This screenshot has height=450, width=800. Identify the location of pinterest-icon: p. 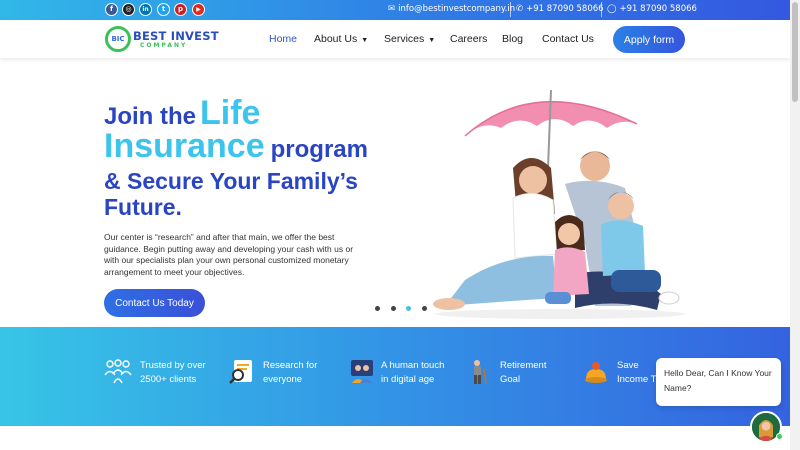
(180, 9).